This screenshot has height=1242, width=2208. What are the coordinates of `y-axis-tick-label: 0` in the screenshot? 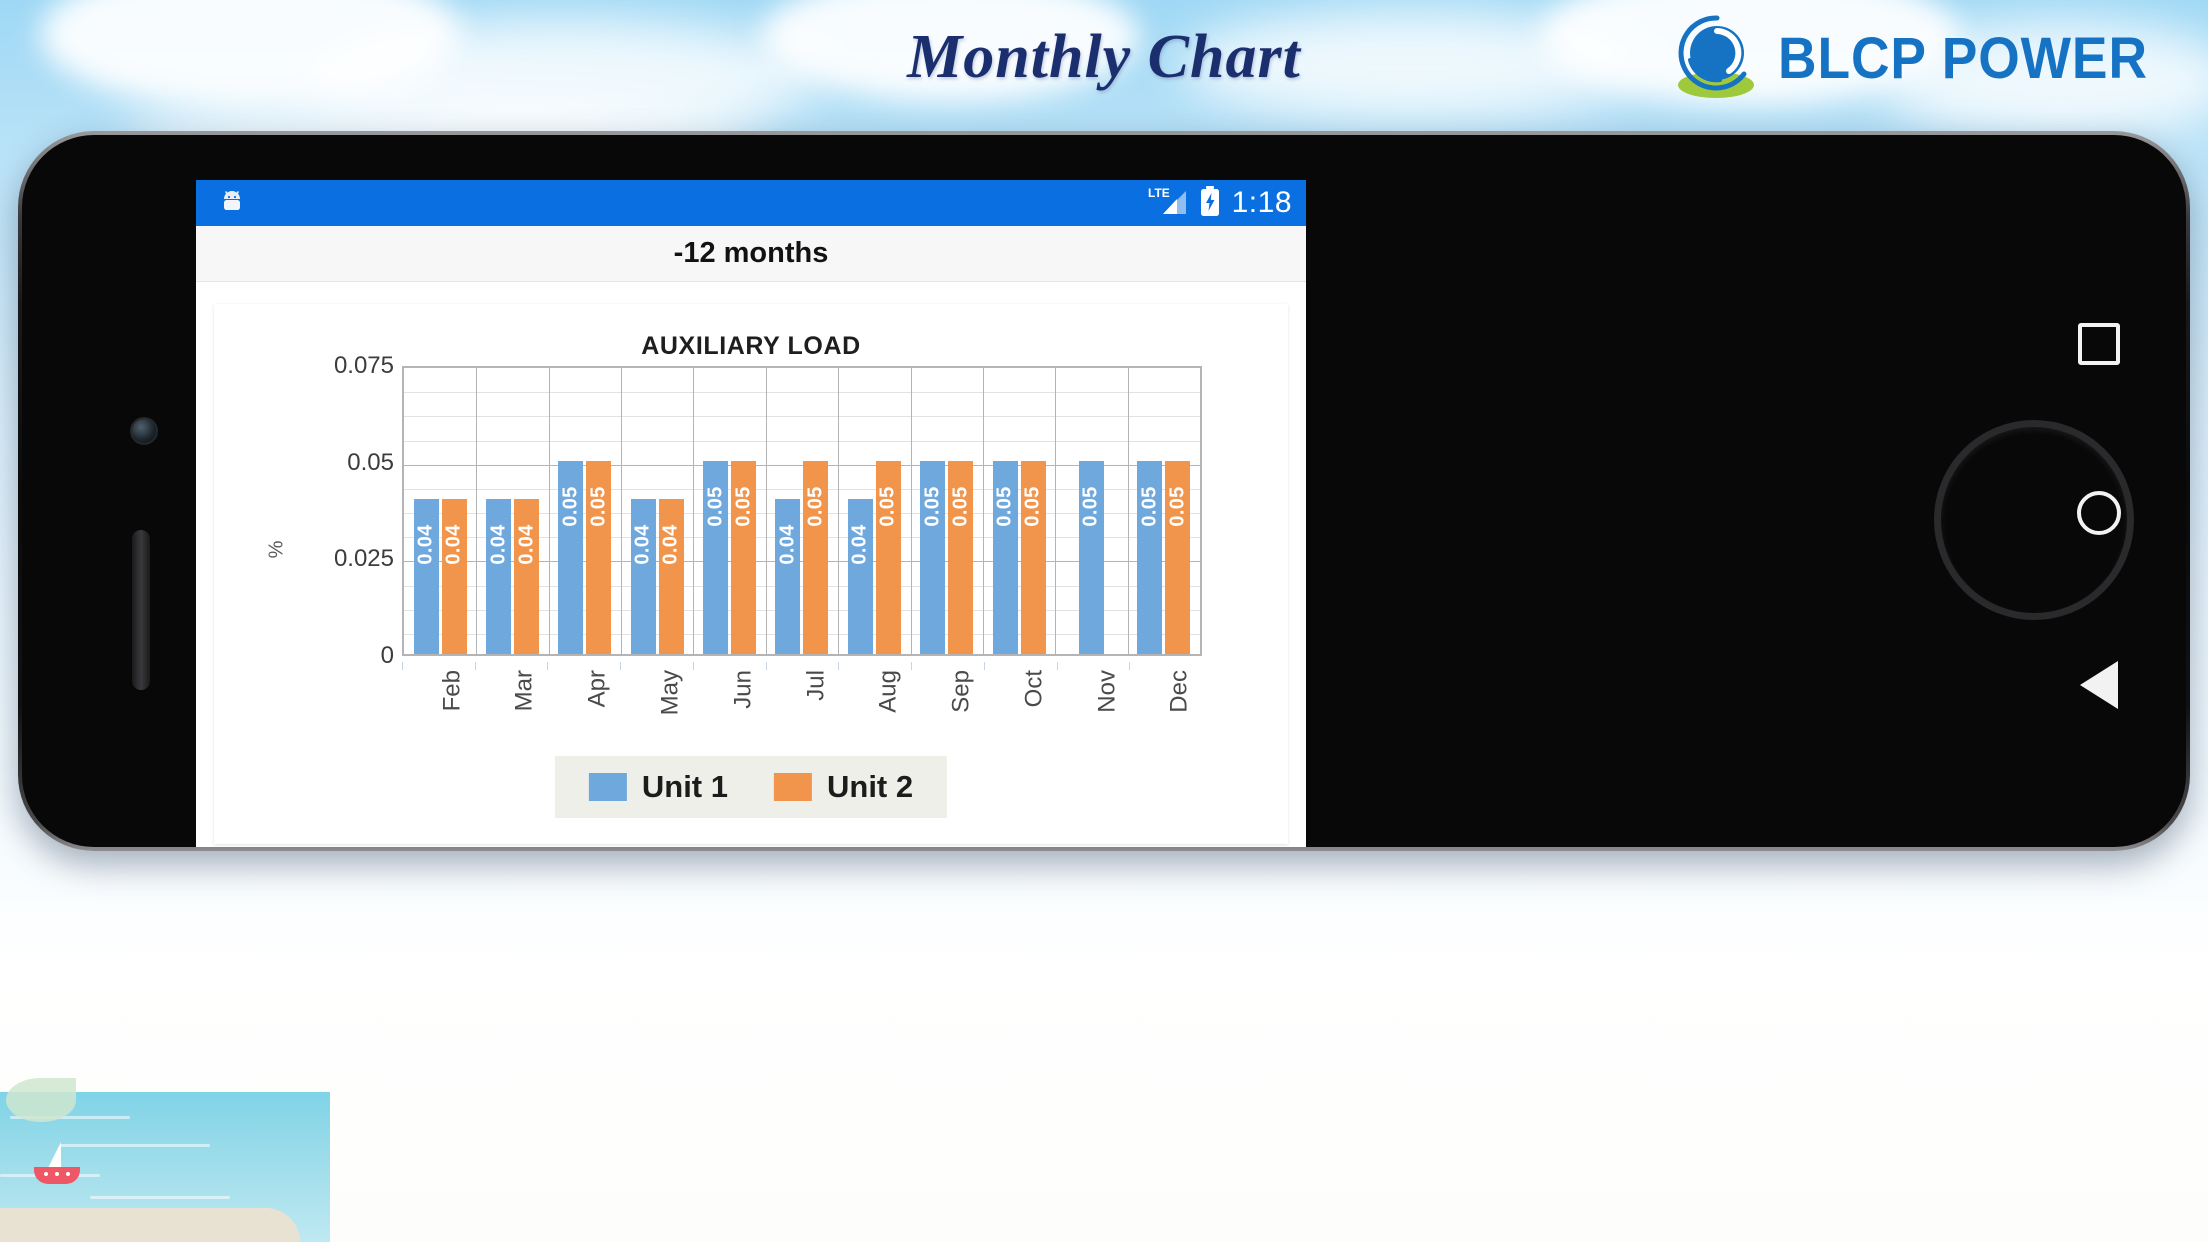 It's located at (387, 655).